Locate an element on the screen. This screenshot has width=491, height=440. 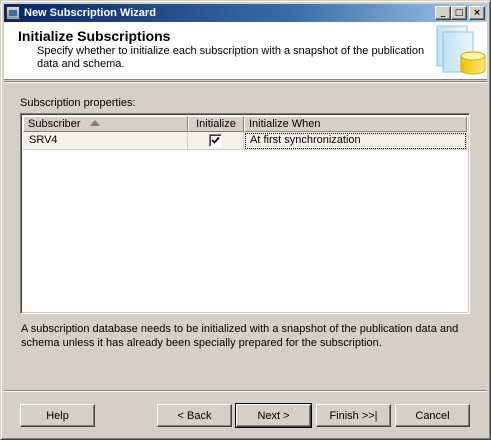
column-header-initialize: Initialize is located at coordinates (216, 124).